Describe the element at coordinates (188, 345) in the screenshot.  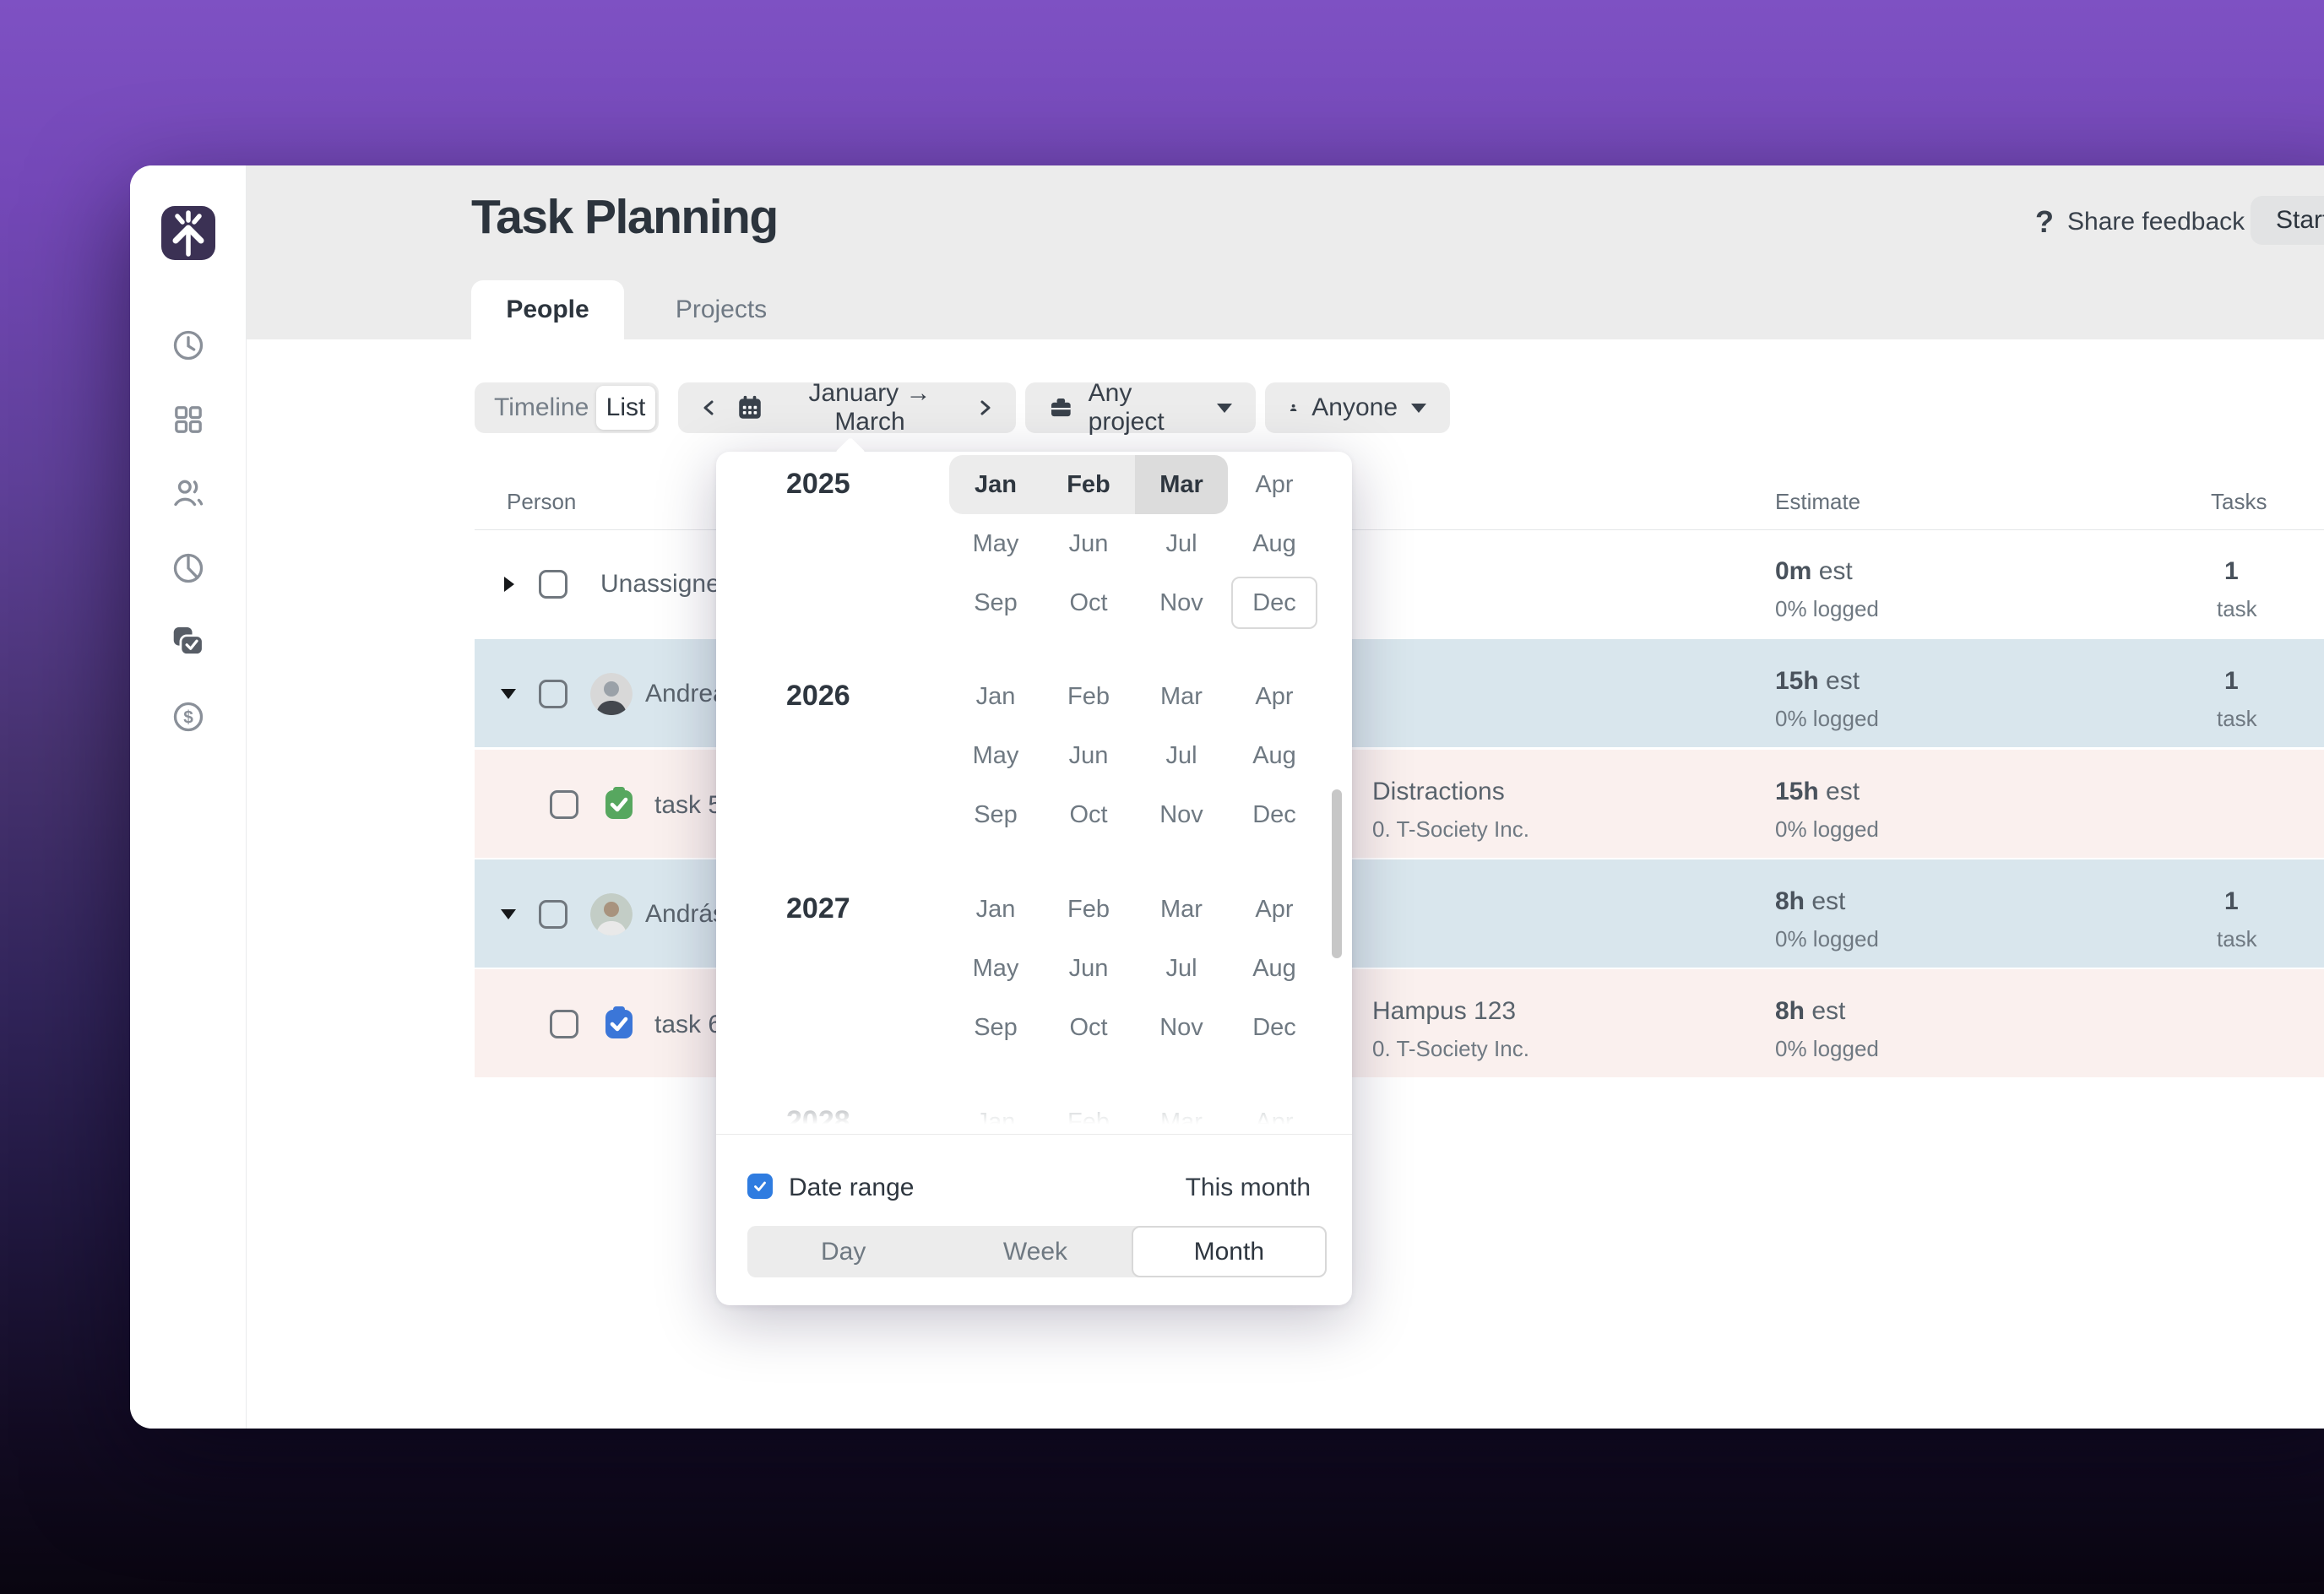
I see `sidebar-item-timer` at that location.